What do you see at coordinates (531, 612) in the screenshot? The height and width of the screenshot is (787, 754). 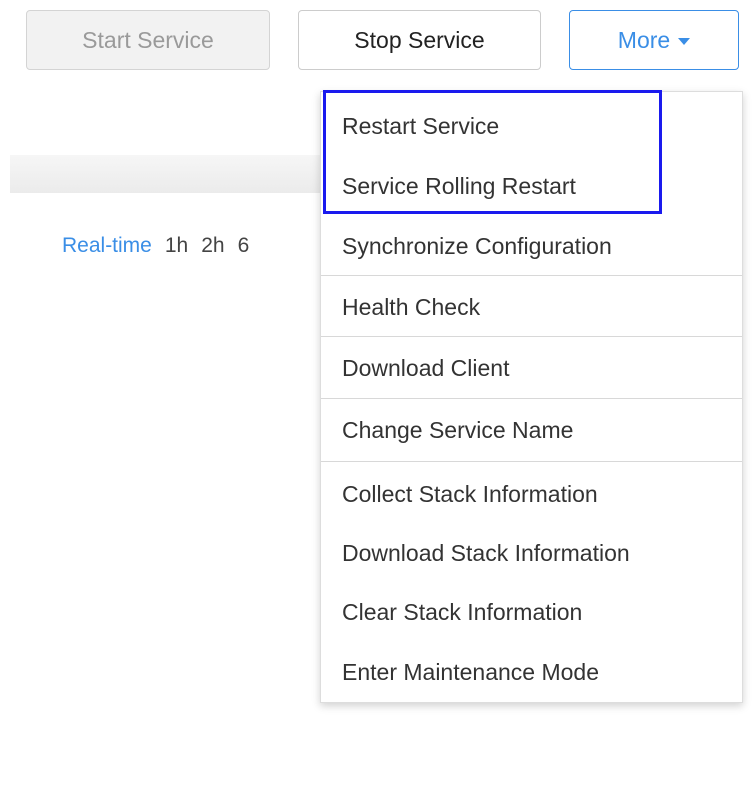 I see `menu-item-clear-stack-information: Clear Stack Information` at bounding box center [531, 612].